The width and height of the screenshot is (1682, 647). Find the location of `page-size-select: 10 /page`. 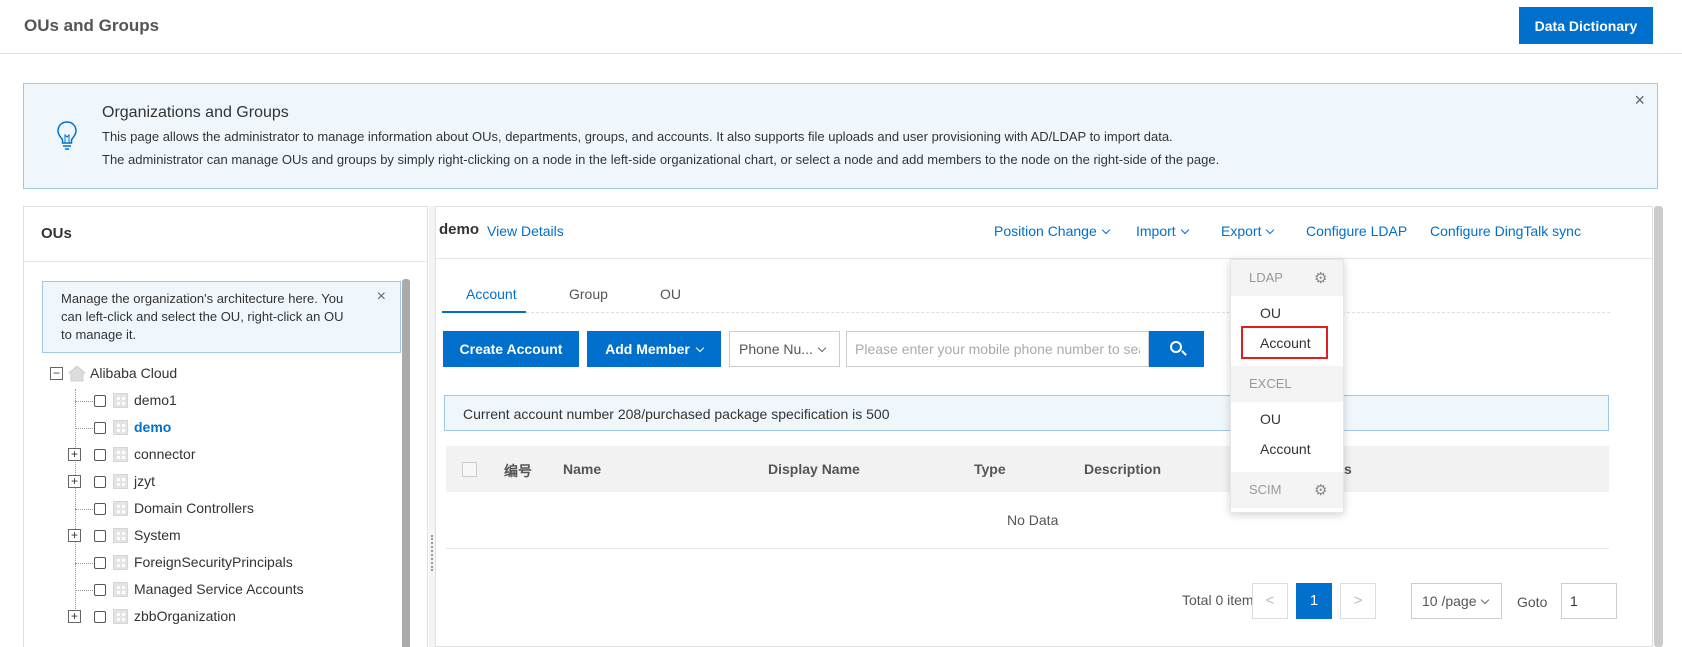

page-size-select: 10 /page is located at coordinates (1456, 601).